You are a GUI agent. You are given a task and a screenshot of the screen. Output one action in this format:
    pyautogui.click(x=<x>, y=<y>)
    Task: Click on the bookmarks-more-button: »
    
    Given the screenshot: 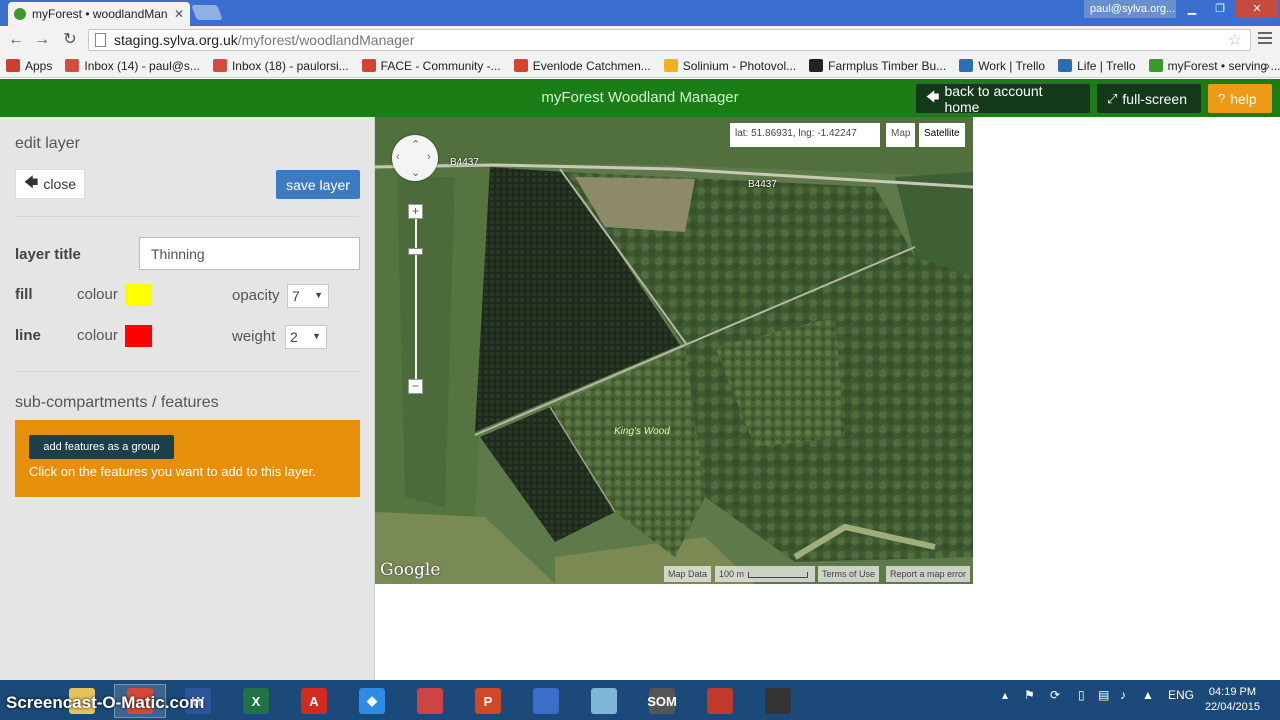 What is the action you would take?
    pyautogui.click(x=1266, y=65)
    